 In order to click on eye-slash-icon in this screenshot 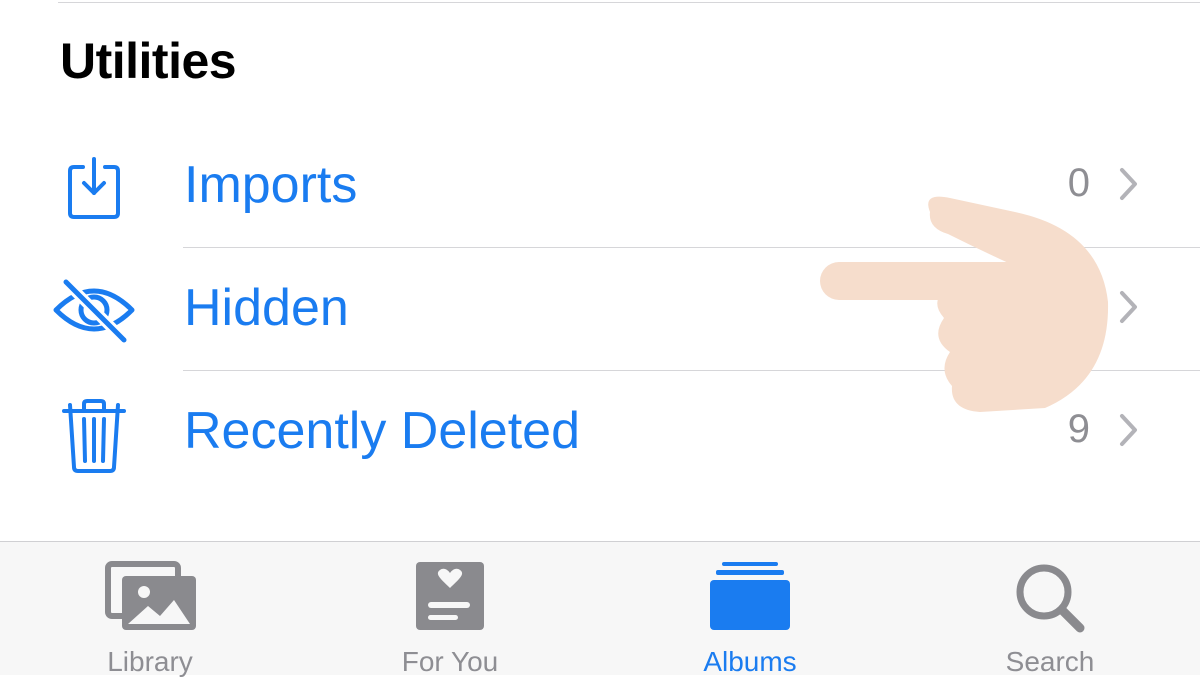, I will do `click(94, 310)`.